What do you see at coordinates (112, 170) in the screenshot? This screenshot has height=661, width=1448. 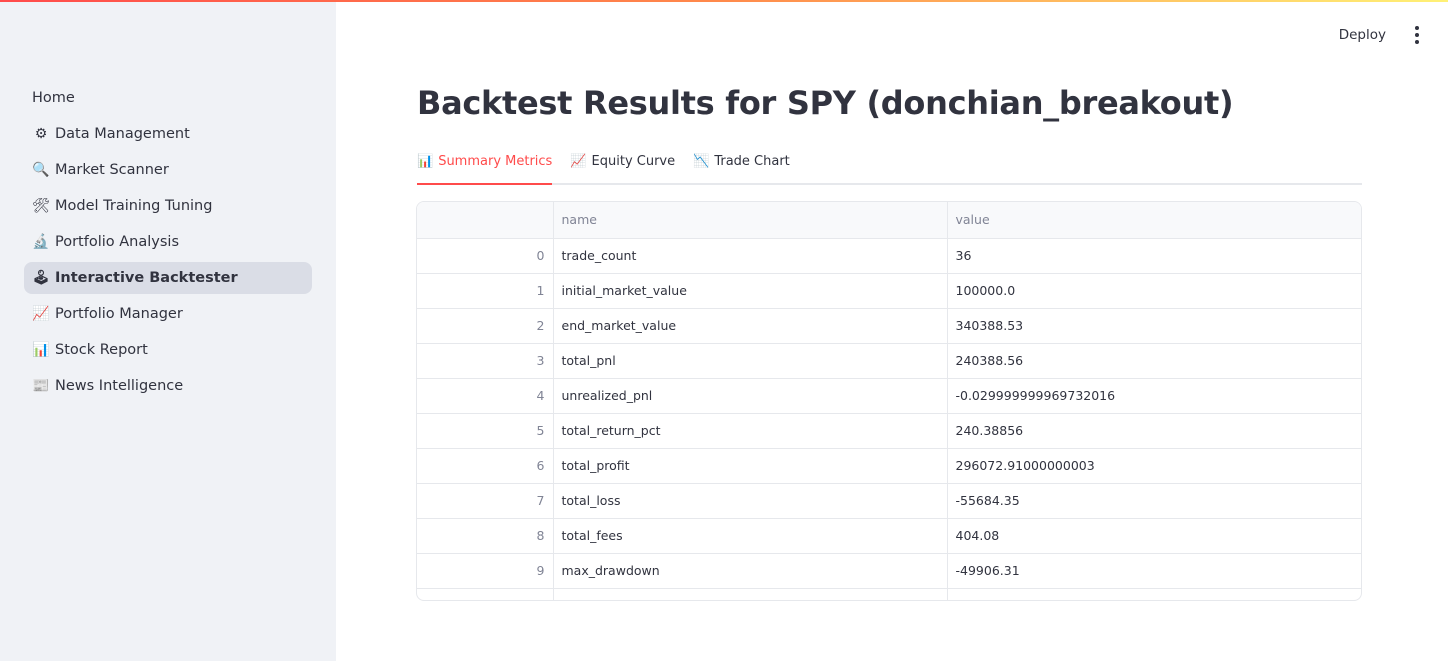 I see `sidebar-item-label: Market Scanner` at bounding box center [112, 170].